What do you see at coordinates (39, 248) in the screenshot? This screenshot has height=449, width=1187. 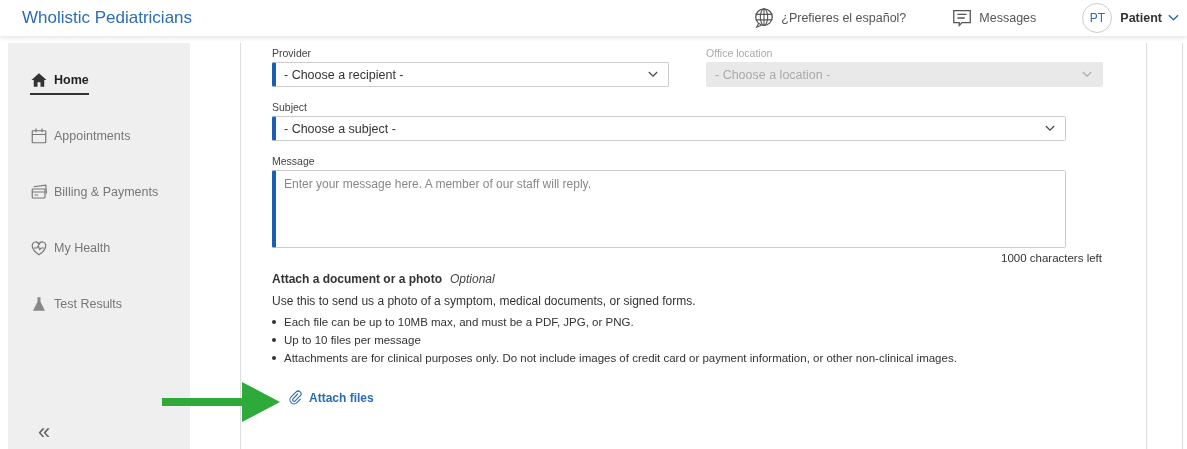 I see `heart-pulse-icon` at bounding box center [39, 248].